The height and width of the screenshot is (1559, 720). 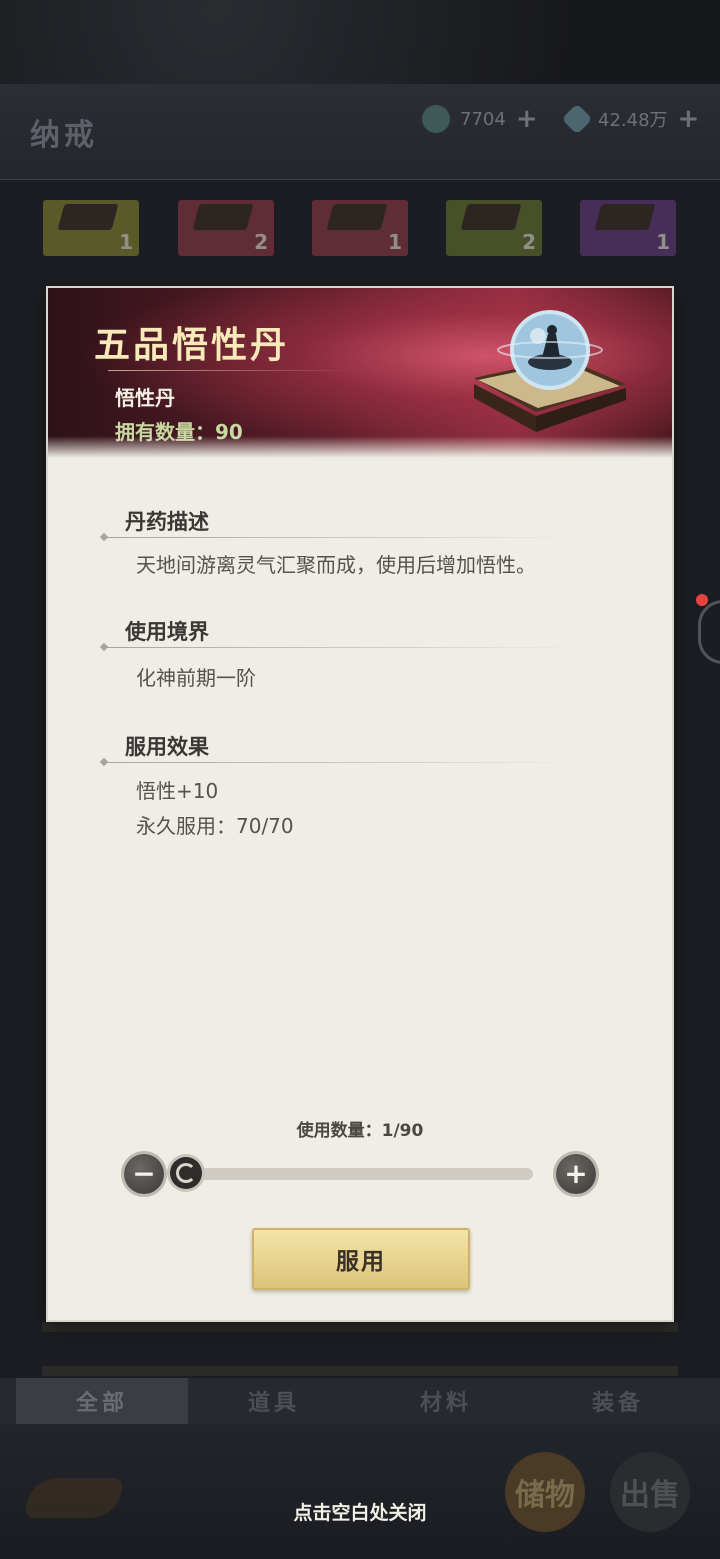 I want to click on item-type: 悟性丹, so click(x=145, y=398).